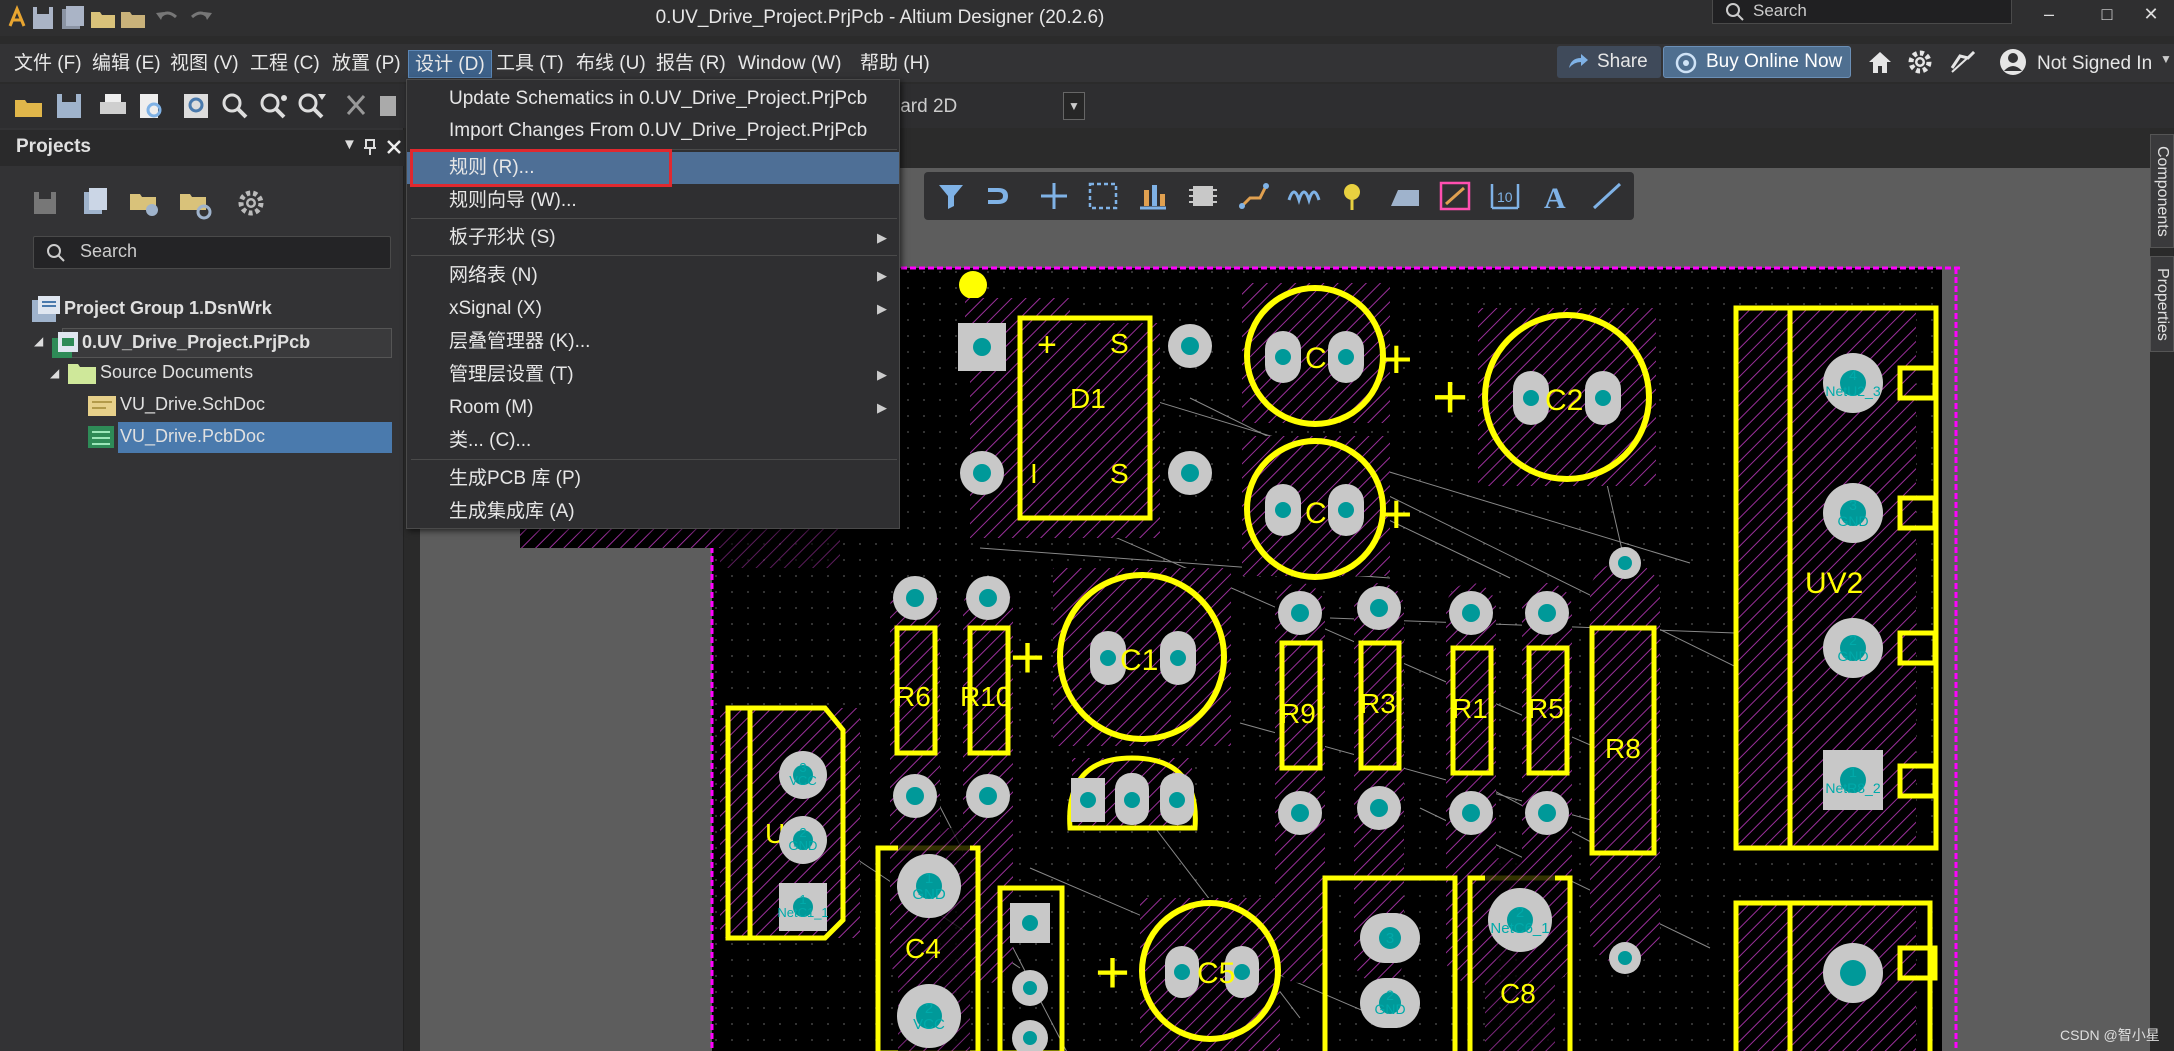 The height and width of the screenshot is (1051, 2174). What do you see at coordinates (251, 203) in the screenshot?
I see `panel-settings-gear-icon` at bounding box center [251, 203].